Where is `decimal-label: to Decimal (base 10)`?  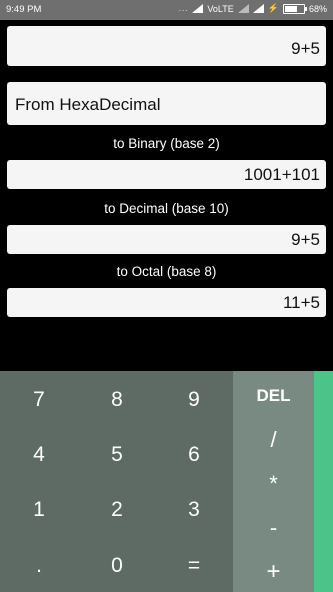
decimal-label: to Decimal (base 10) is located at coordinates (166, 208).